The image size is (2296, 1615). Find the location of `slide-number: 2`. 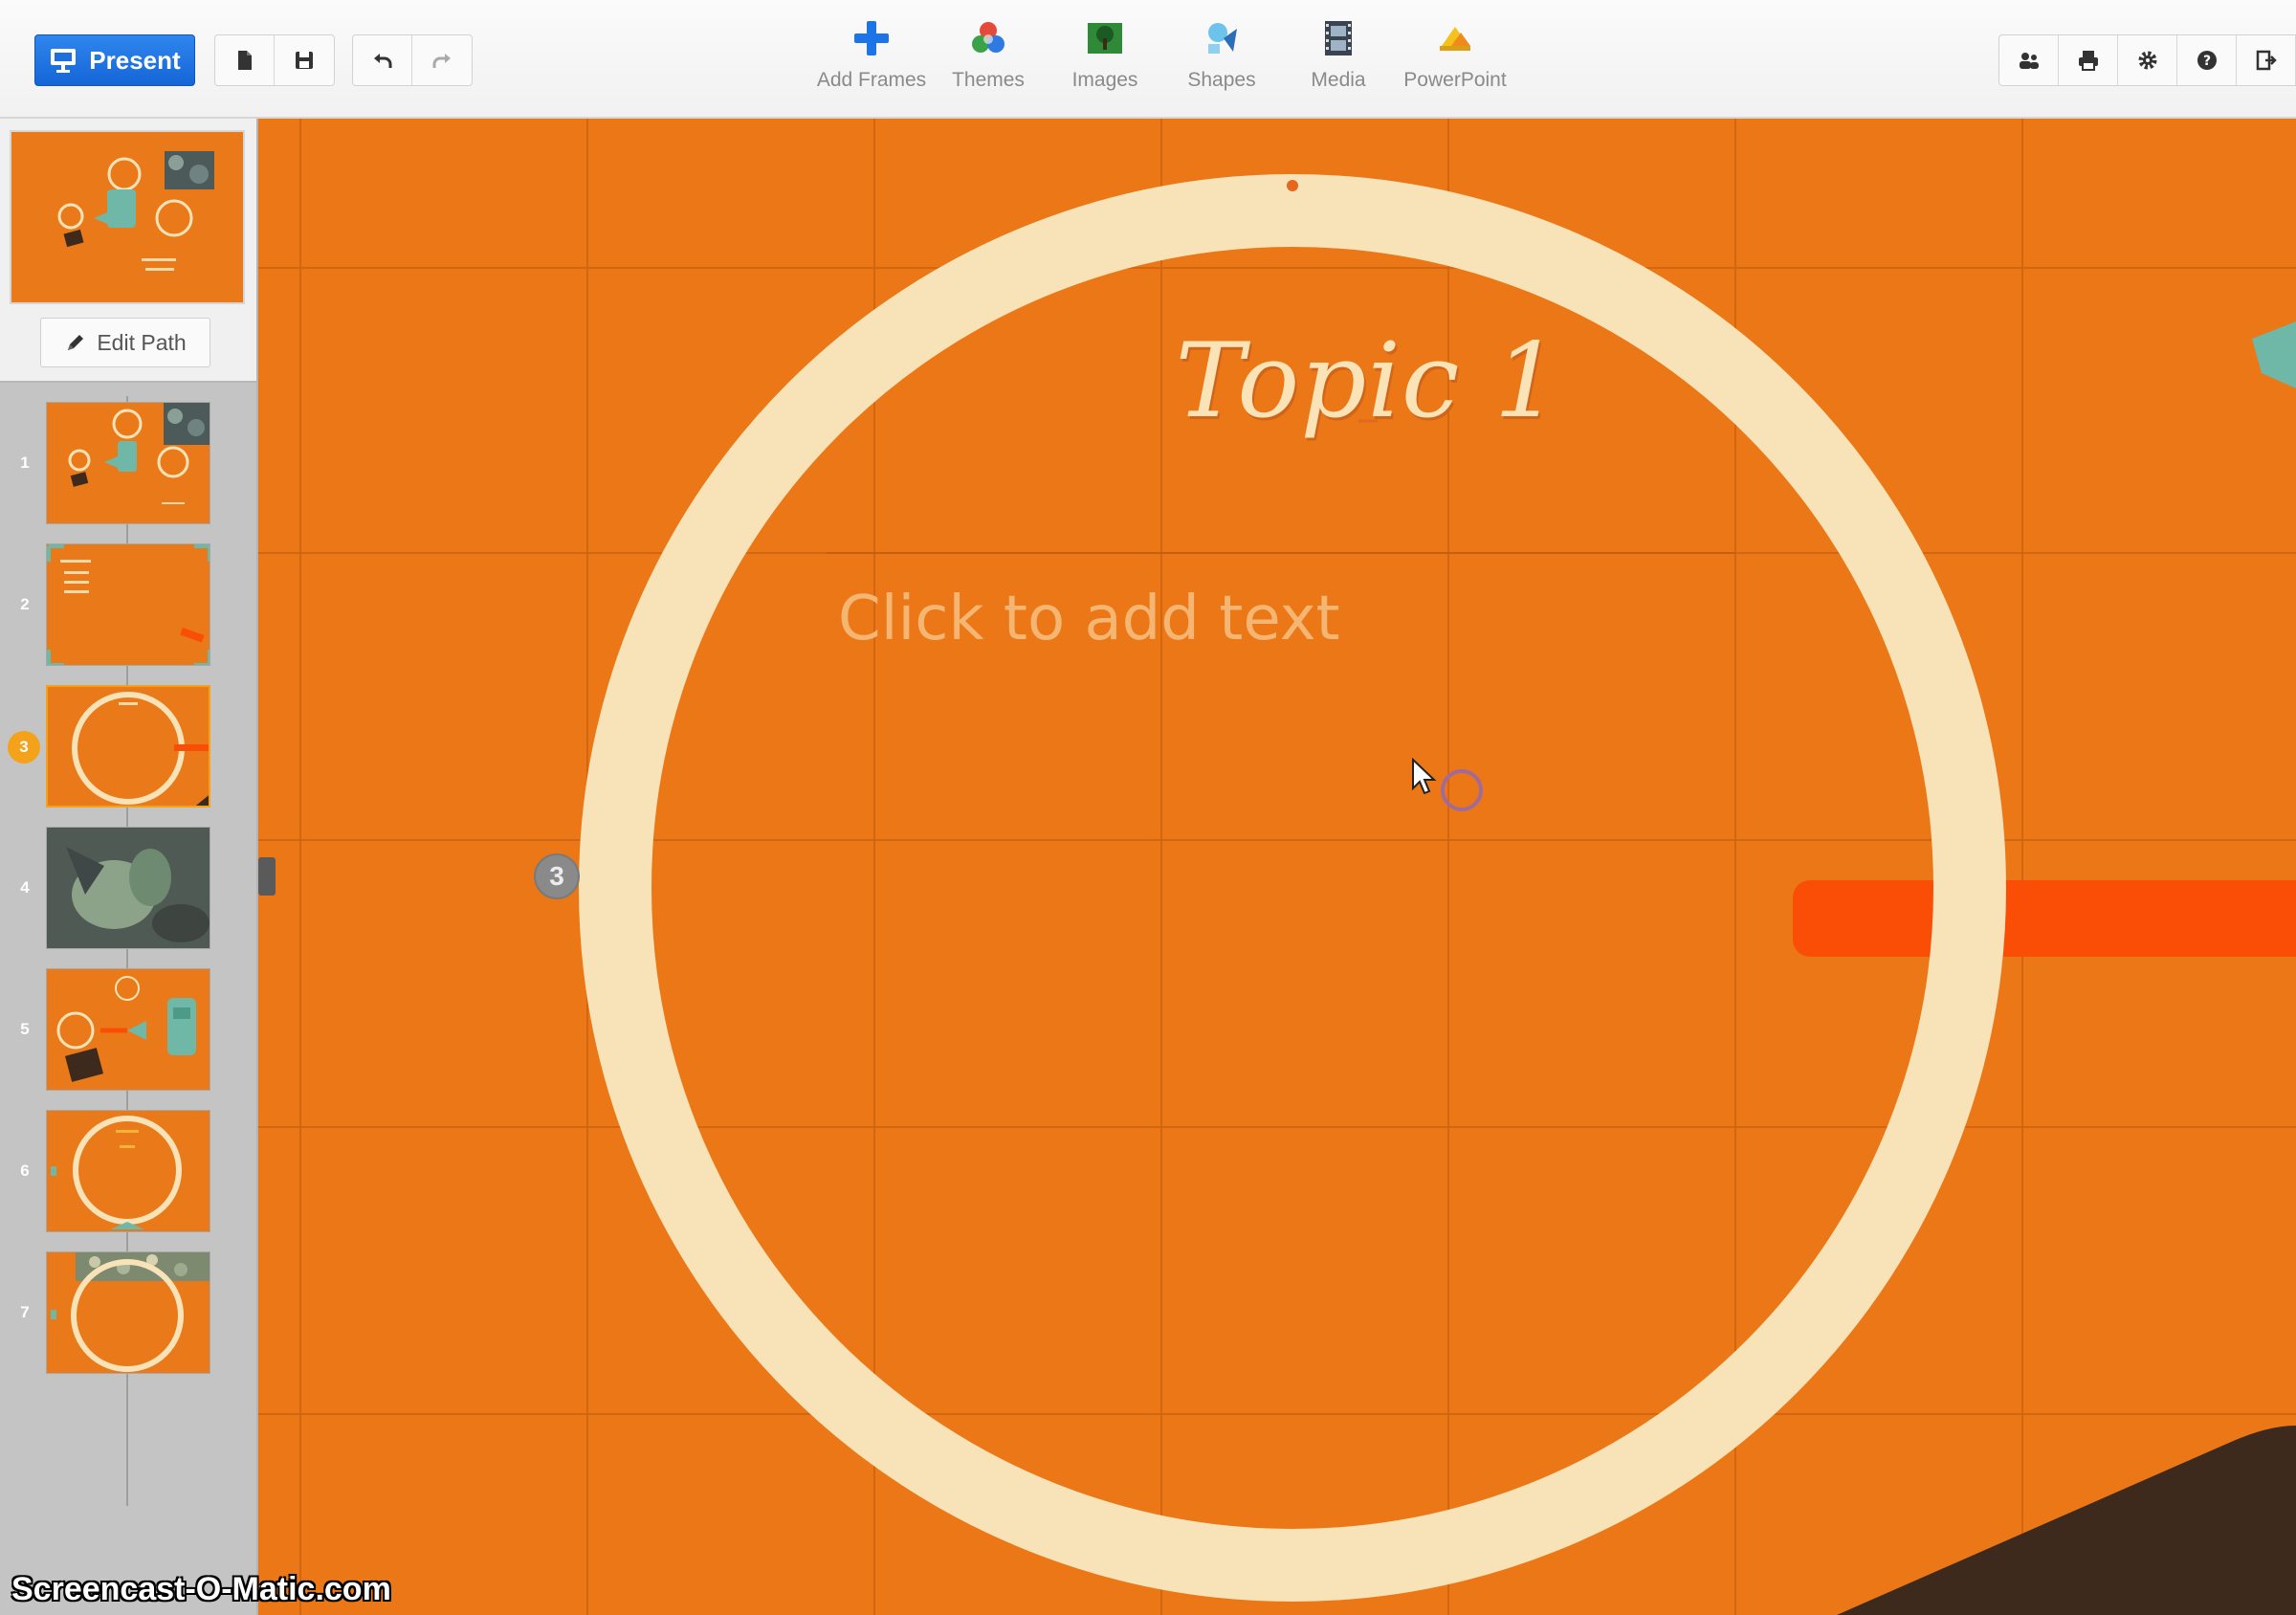

slide-number: 2 is located at coordinates (25, 604).